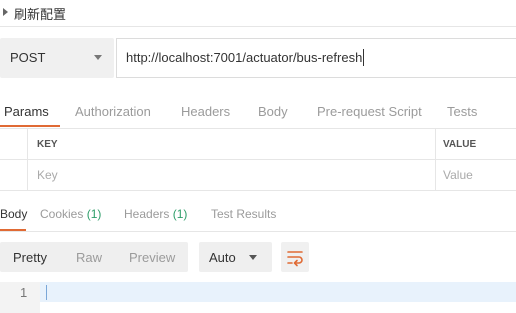 This screenshot has height=313, width=516. Describe the element at coordinates (46, 292) in the screenshot. I see `editor-cursor` at that location.